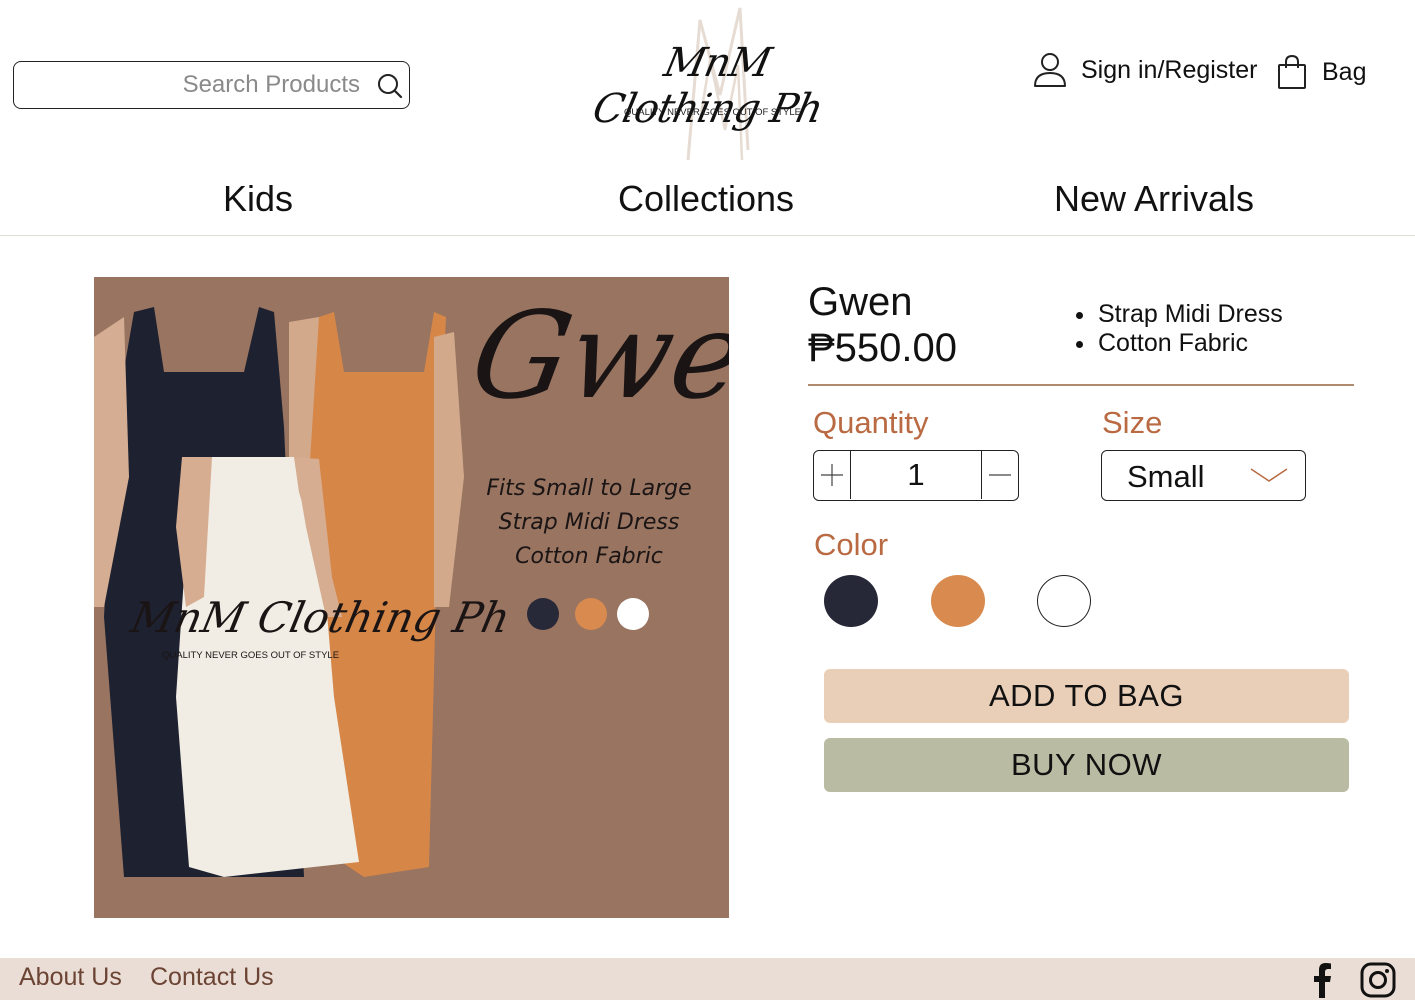 This screenshot has height=1000, width=1415. I want to click on image-watermark-tagline: QUALITY NEVER GOES OUT OF STYLE, so click(251, 655).